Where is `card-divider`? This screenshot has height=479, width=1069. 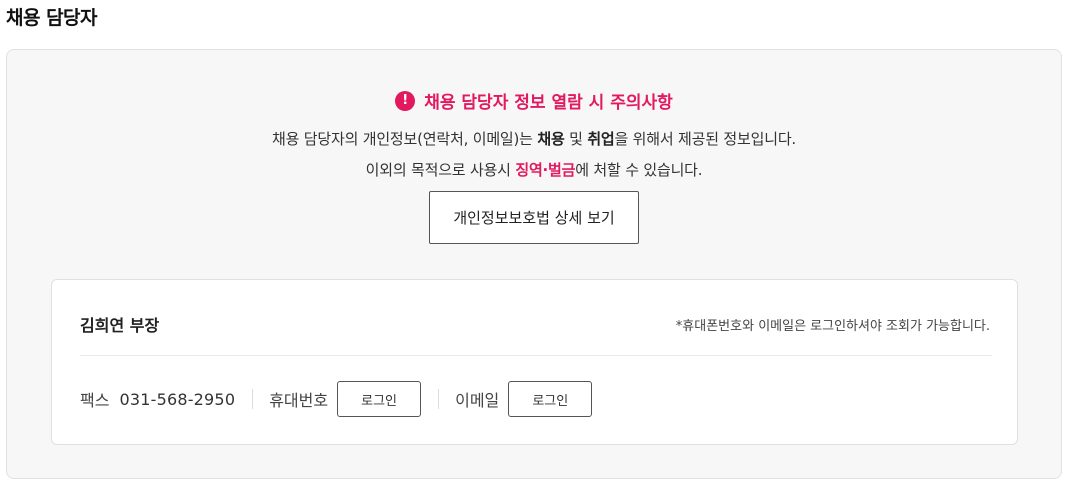
card-divider is located at coordinates (536, 355).